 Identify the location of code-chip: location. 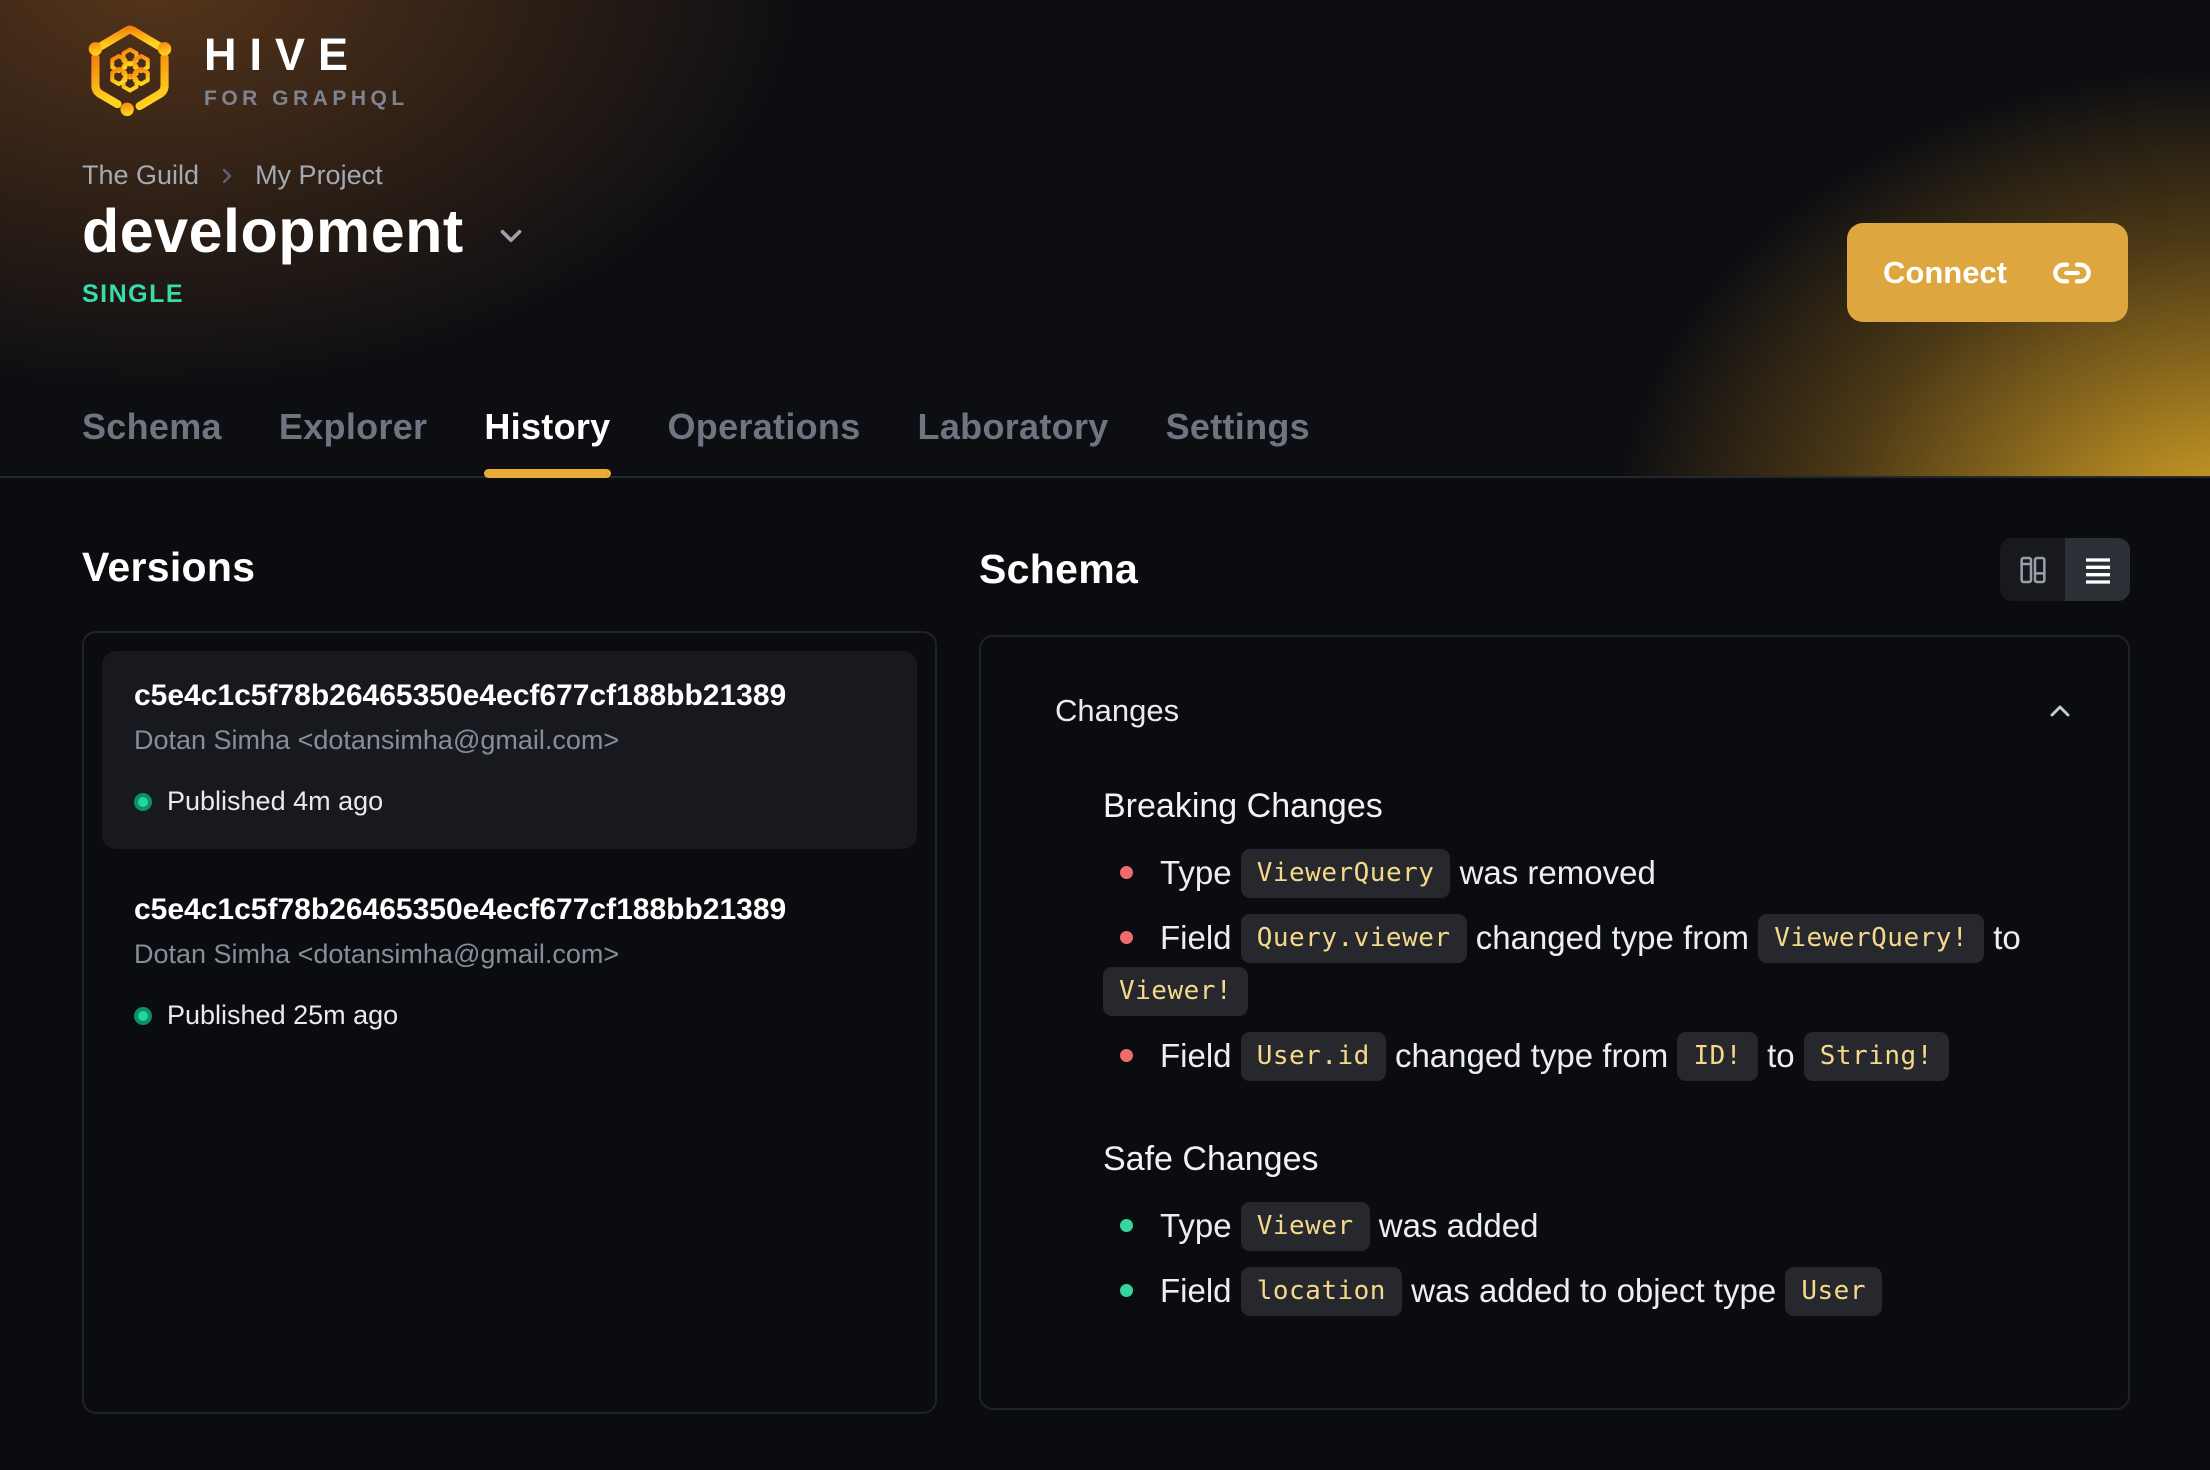
(1321, 1291).